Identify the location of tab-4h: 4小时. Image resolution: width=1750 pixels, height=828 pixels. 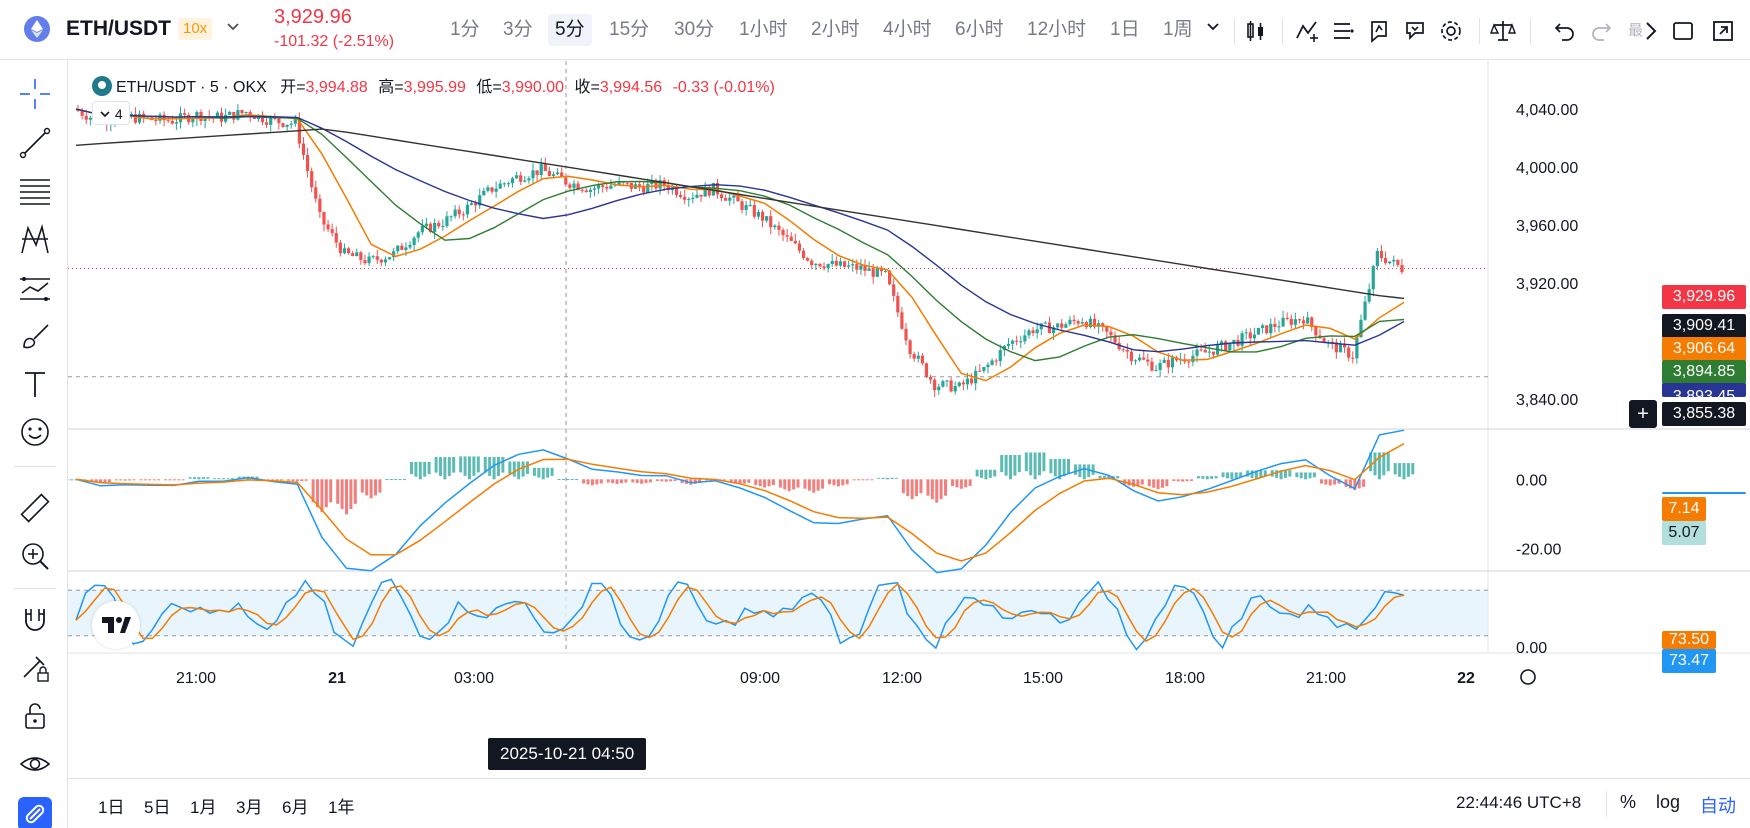
(907, 30).